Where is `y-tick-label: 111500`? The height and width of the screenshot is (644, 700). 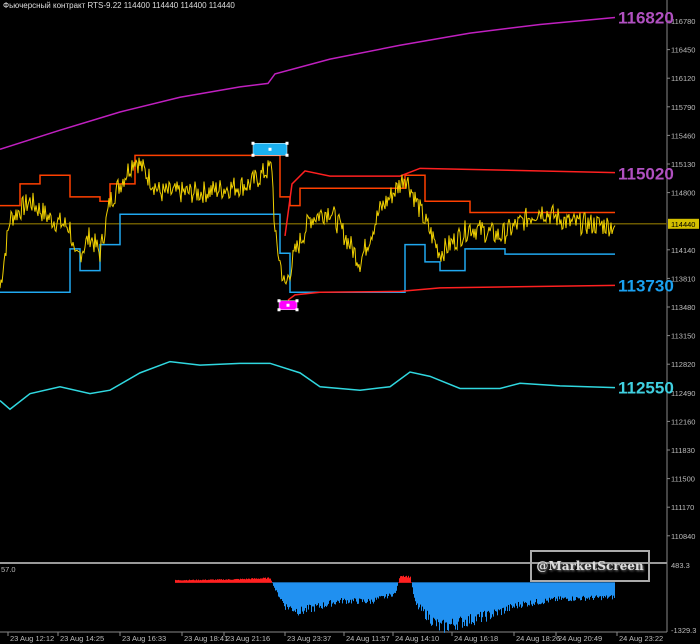 y-tick-label: 111500 is located at coordinates (683, 479).